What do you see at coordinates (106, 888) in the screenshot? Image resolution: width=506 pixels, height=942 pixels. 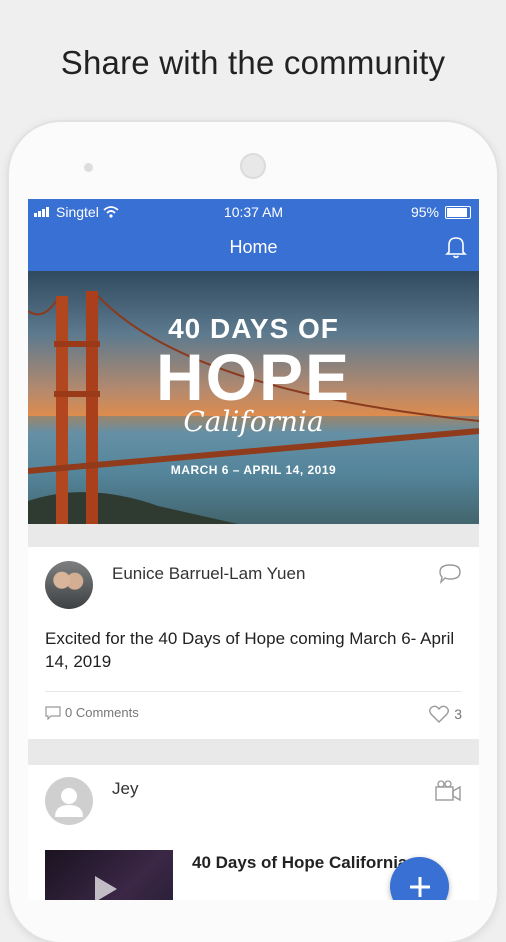 I see `play-icon` at bounding box center [106, 888].